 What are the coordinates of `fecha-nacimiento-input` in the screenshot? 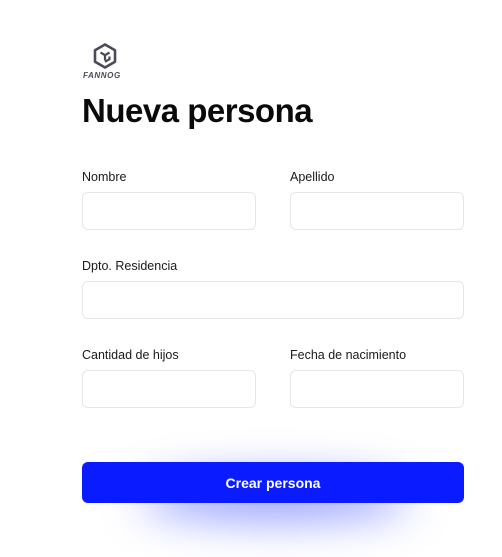 It's located at (377, 389).